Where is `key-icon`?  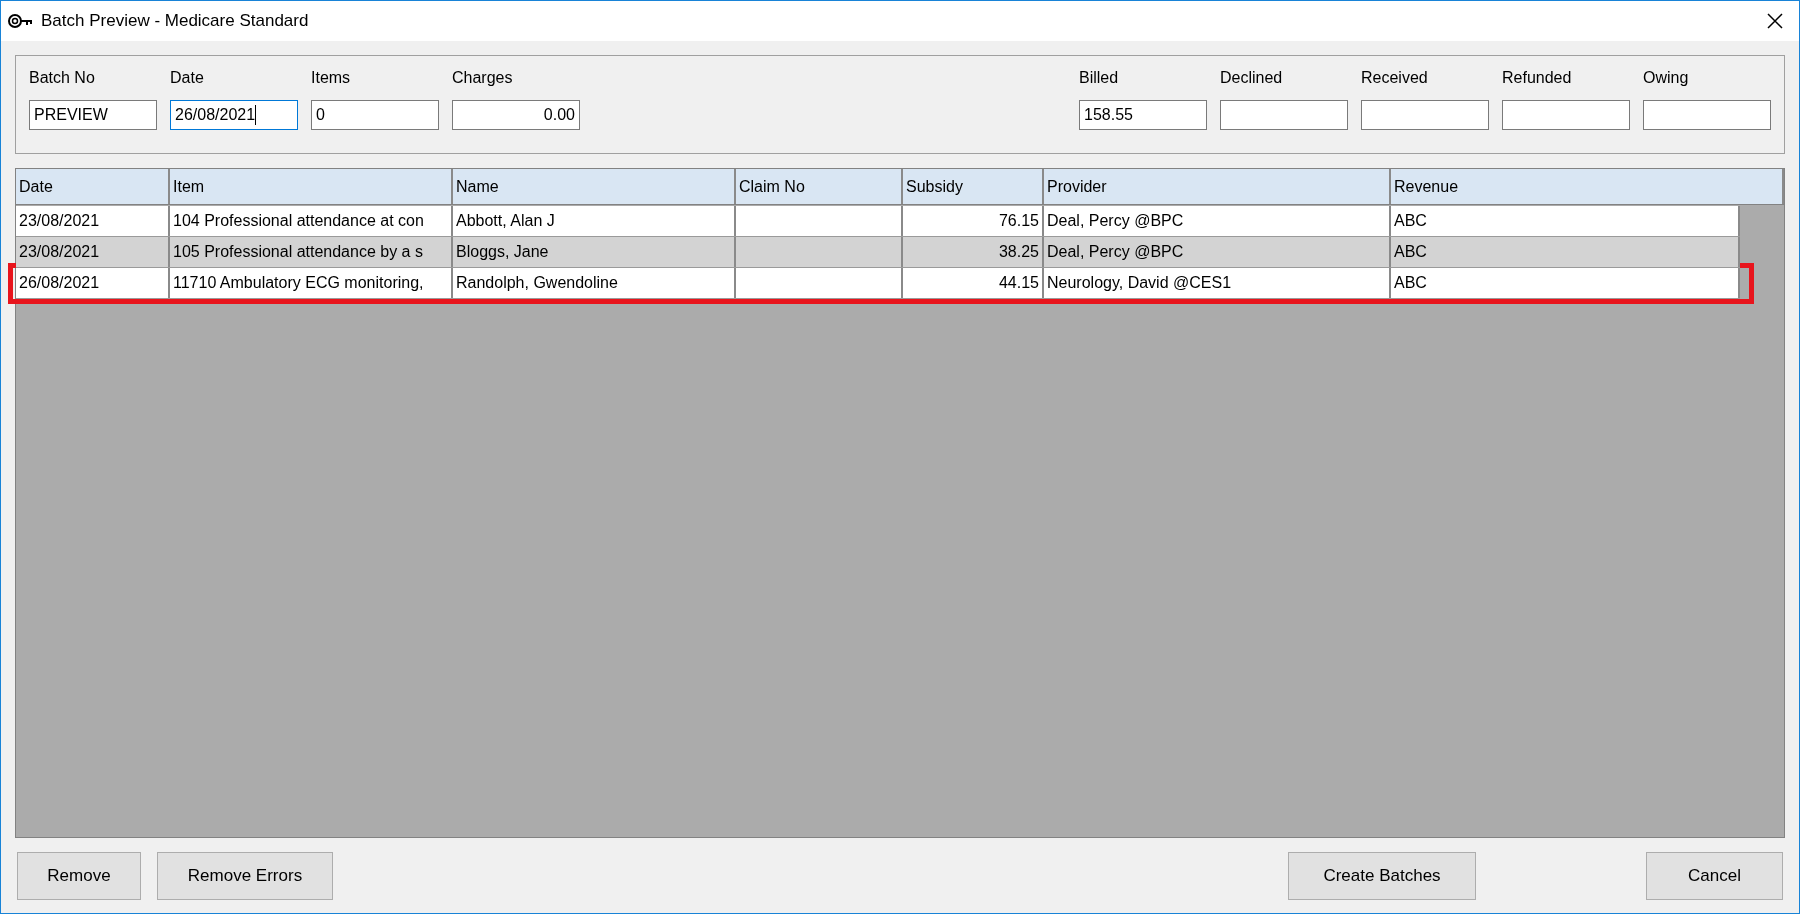
key-icon is located at coordinates (20, 21).